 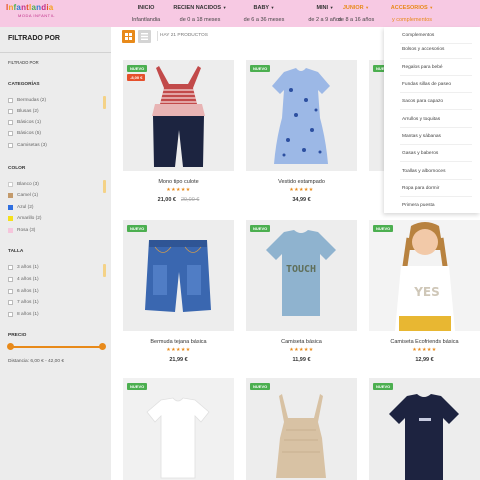 I want to click on filter-label: Camisetas (3), so click(x=32, y=145).